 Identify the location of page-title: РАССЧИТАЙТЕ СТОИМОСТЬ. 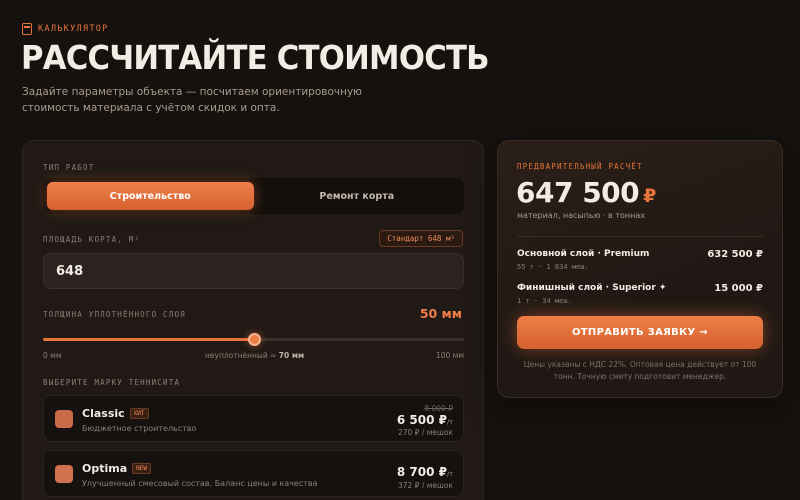
(255, 57).